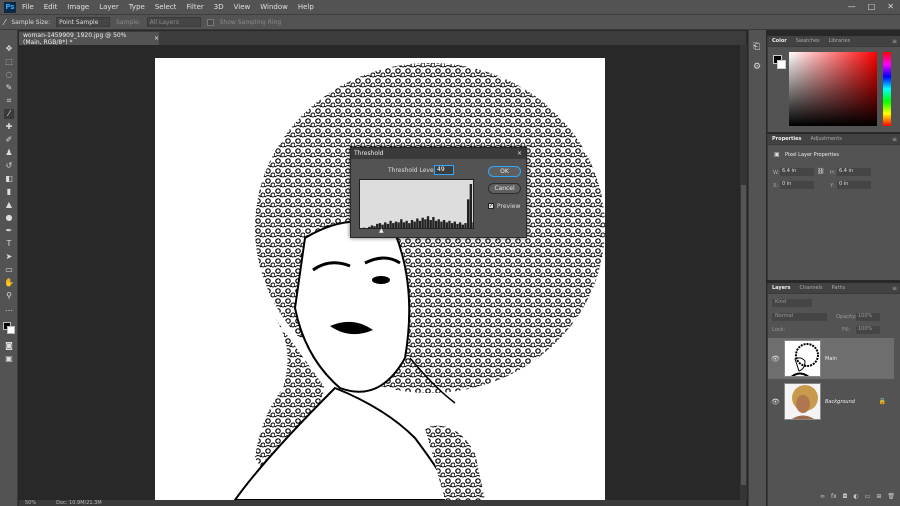 Image resolution: width=900 pixels, height=506 pixels. What do you see at coordinates (11, 330) in the screenshot?
I see `background-color-swatch` at bounding box center [11, 330].